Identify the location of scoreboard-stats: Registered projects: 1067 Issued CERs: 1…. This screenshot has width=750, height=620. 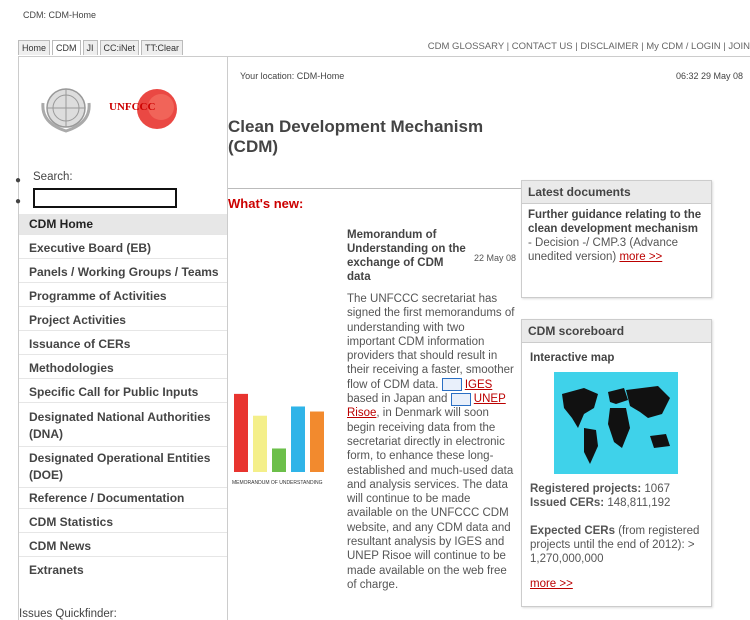
(619, 524).